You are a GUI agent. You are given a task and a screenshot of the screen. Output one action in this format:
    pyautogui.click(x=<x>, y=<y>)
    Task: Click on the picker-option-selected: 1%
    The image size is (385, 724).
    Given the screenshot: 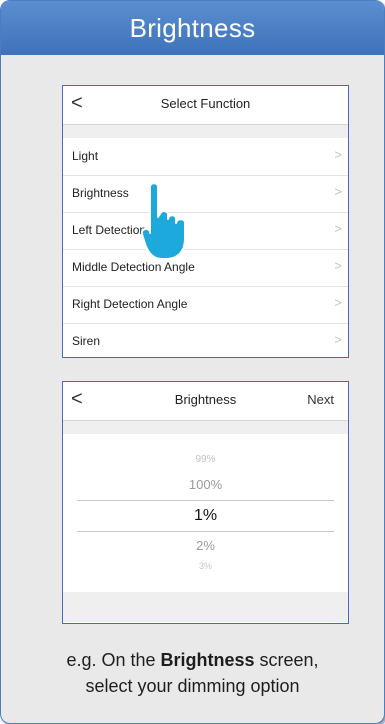 What is the action you would take?
    pyautogui.click(x=205, y=516)
    